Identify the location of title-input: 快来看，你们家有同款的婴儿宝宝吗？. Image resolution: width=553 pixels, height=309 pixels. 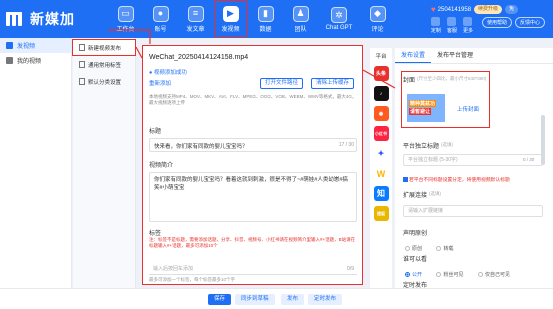
(253, 145).